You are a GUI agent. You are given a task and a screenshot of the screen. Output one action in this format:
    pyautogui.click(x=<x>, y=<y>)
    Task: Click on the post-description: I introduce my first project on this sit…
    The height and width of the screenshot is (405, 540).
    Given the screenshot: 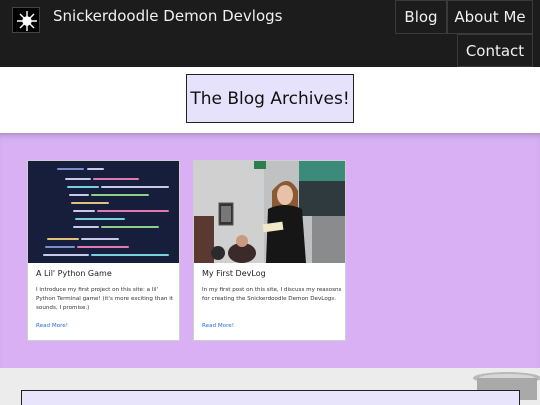 What is the action you would take?
    pyautogui.click(x=104, y=299)
    